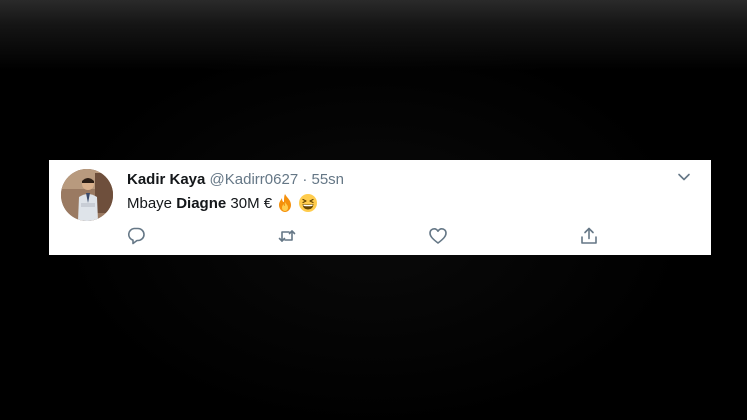 This screenshot has height=420, width=747. Describe the element at coordinates (684, 177) in the screenshot. I see `chevron-down-icon` at that location.